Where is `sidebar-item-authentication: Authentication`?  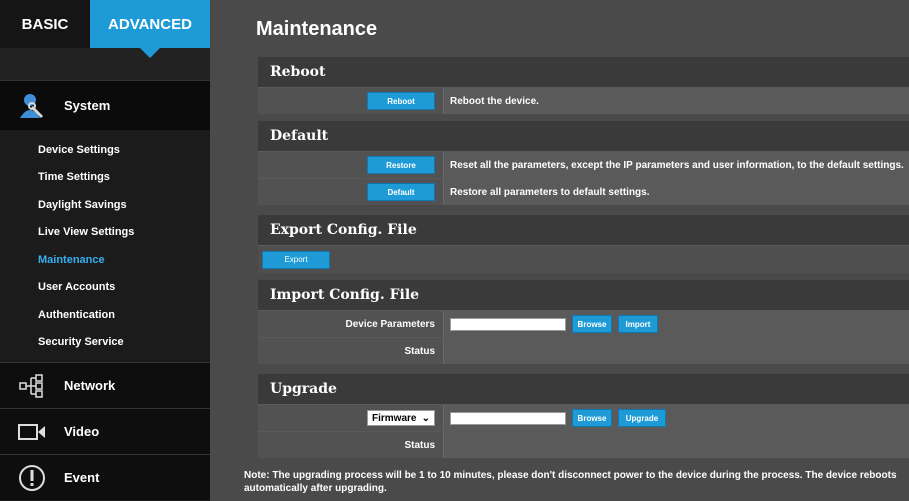 sidebar-item-authentication: Authentication is located at coordinates (105, 315).